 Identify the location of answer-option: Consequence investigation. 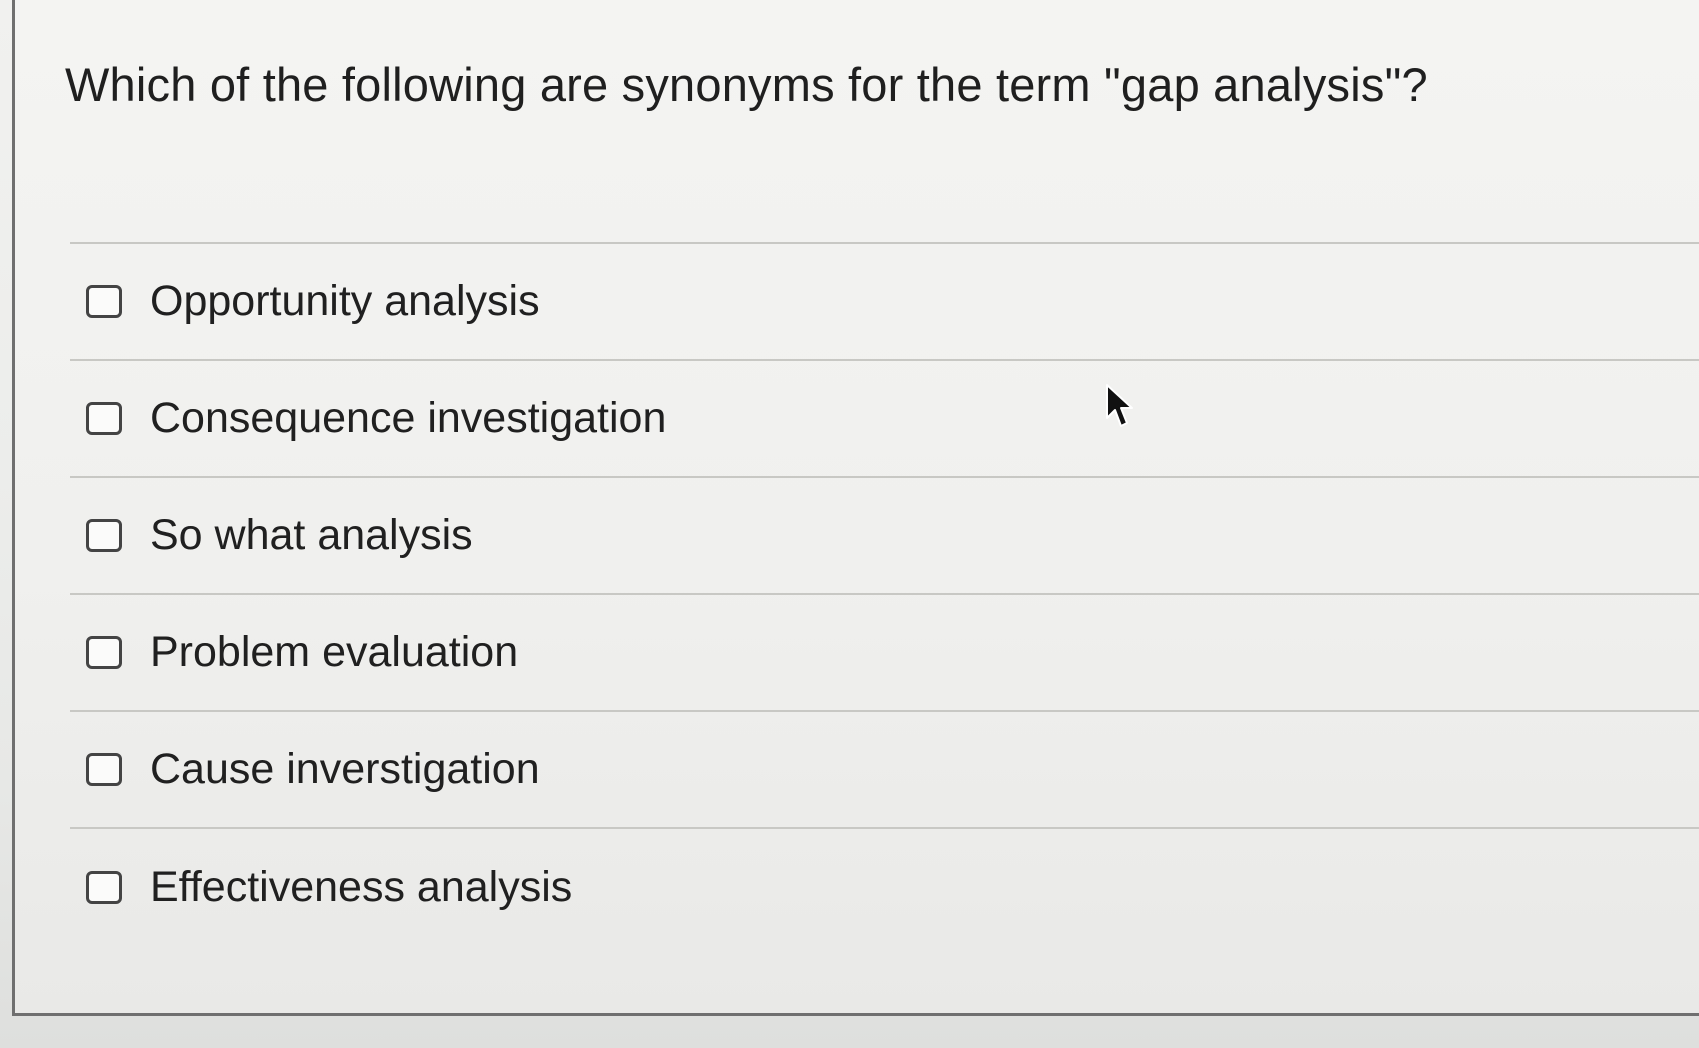
(884, 419).